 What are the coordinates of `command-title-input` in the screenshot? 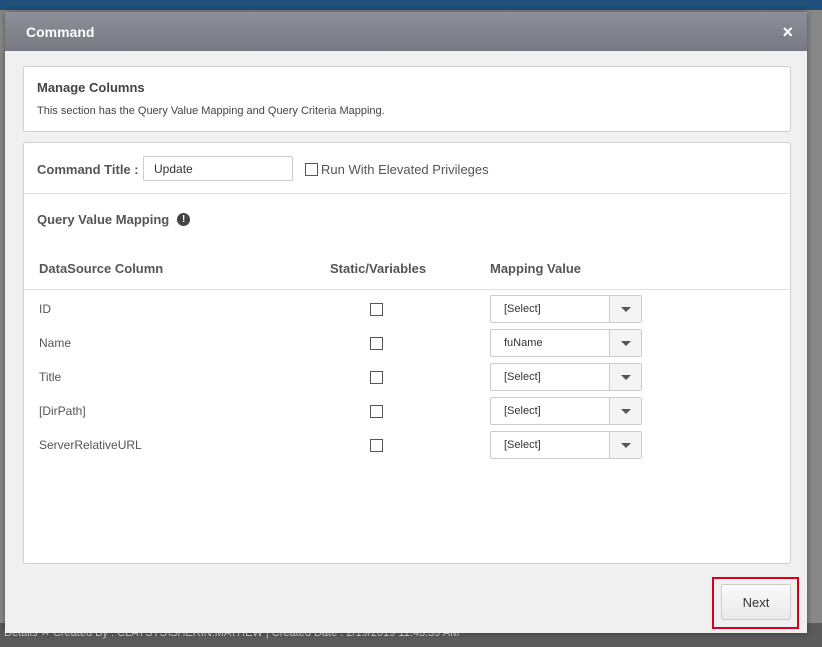 It's located at (218, 168).